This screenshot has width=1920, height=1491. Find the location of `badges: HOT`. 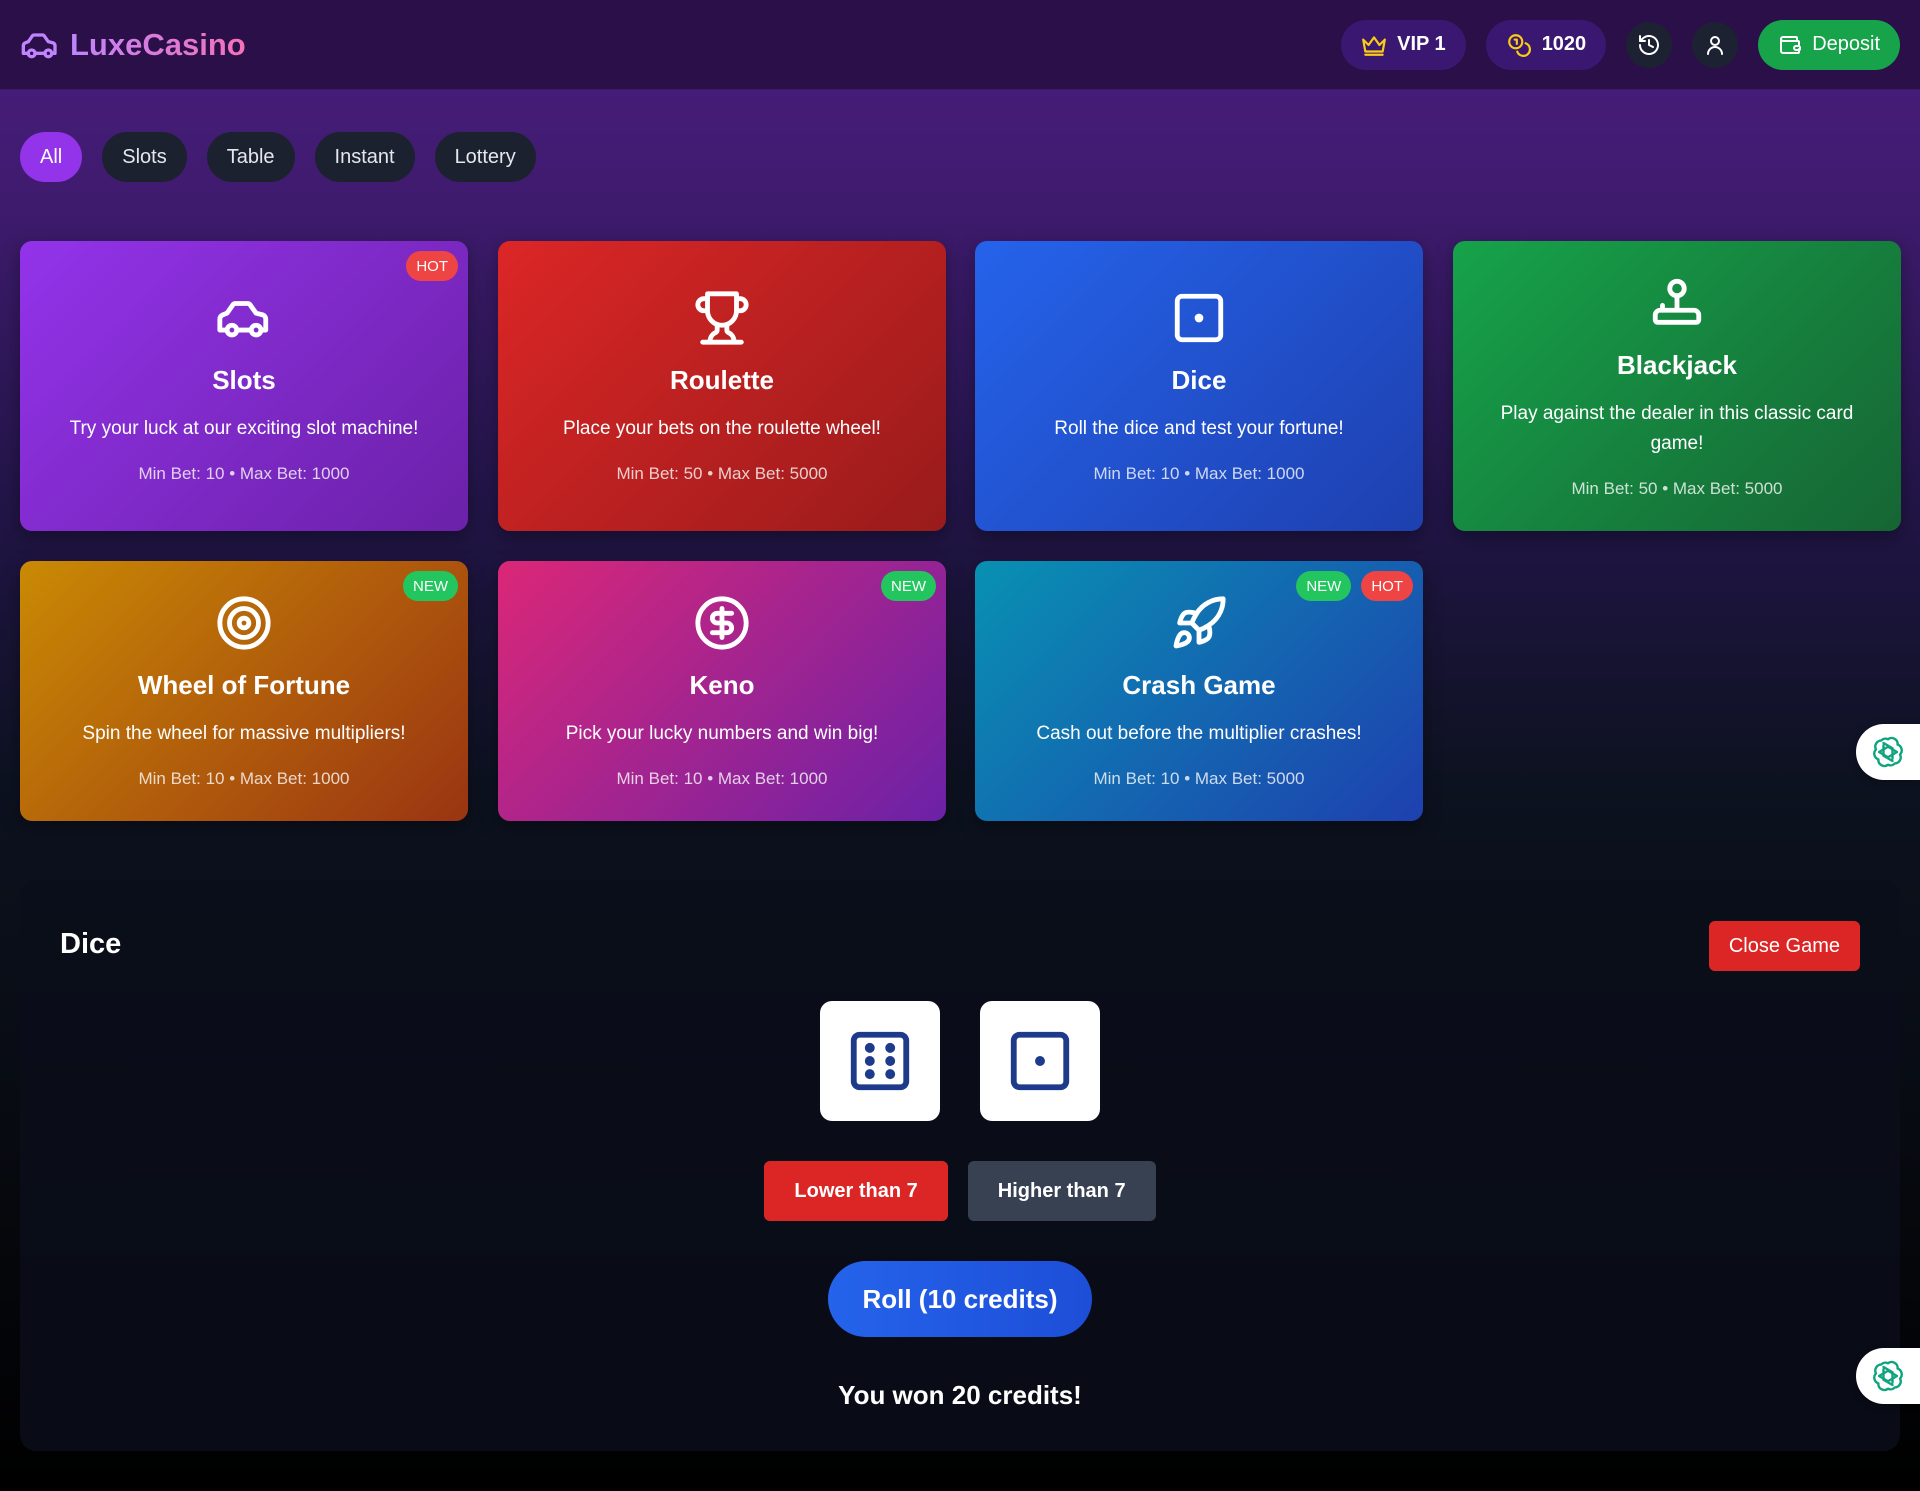

badges: HOT is located at coordinates (432, 266).